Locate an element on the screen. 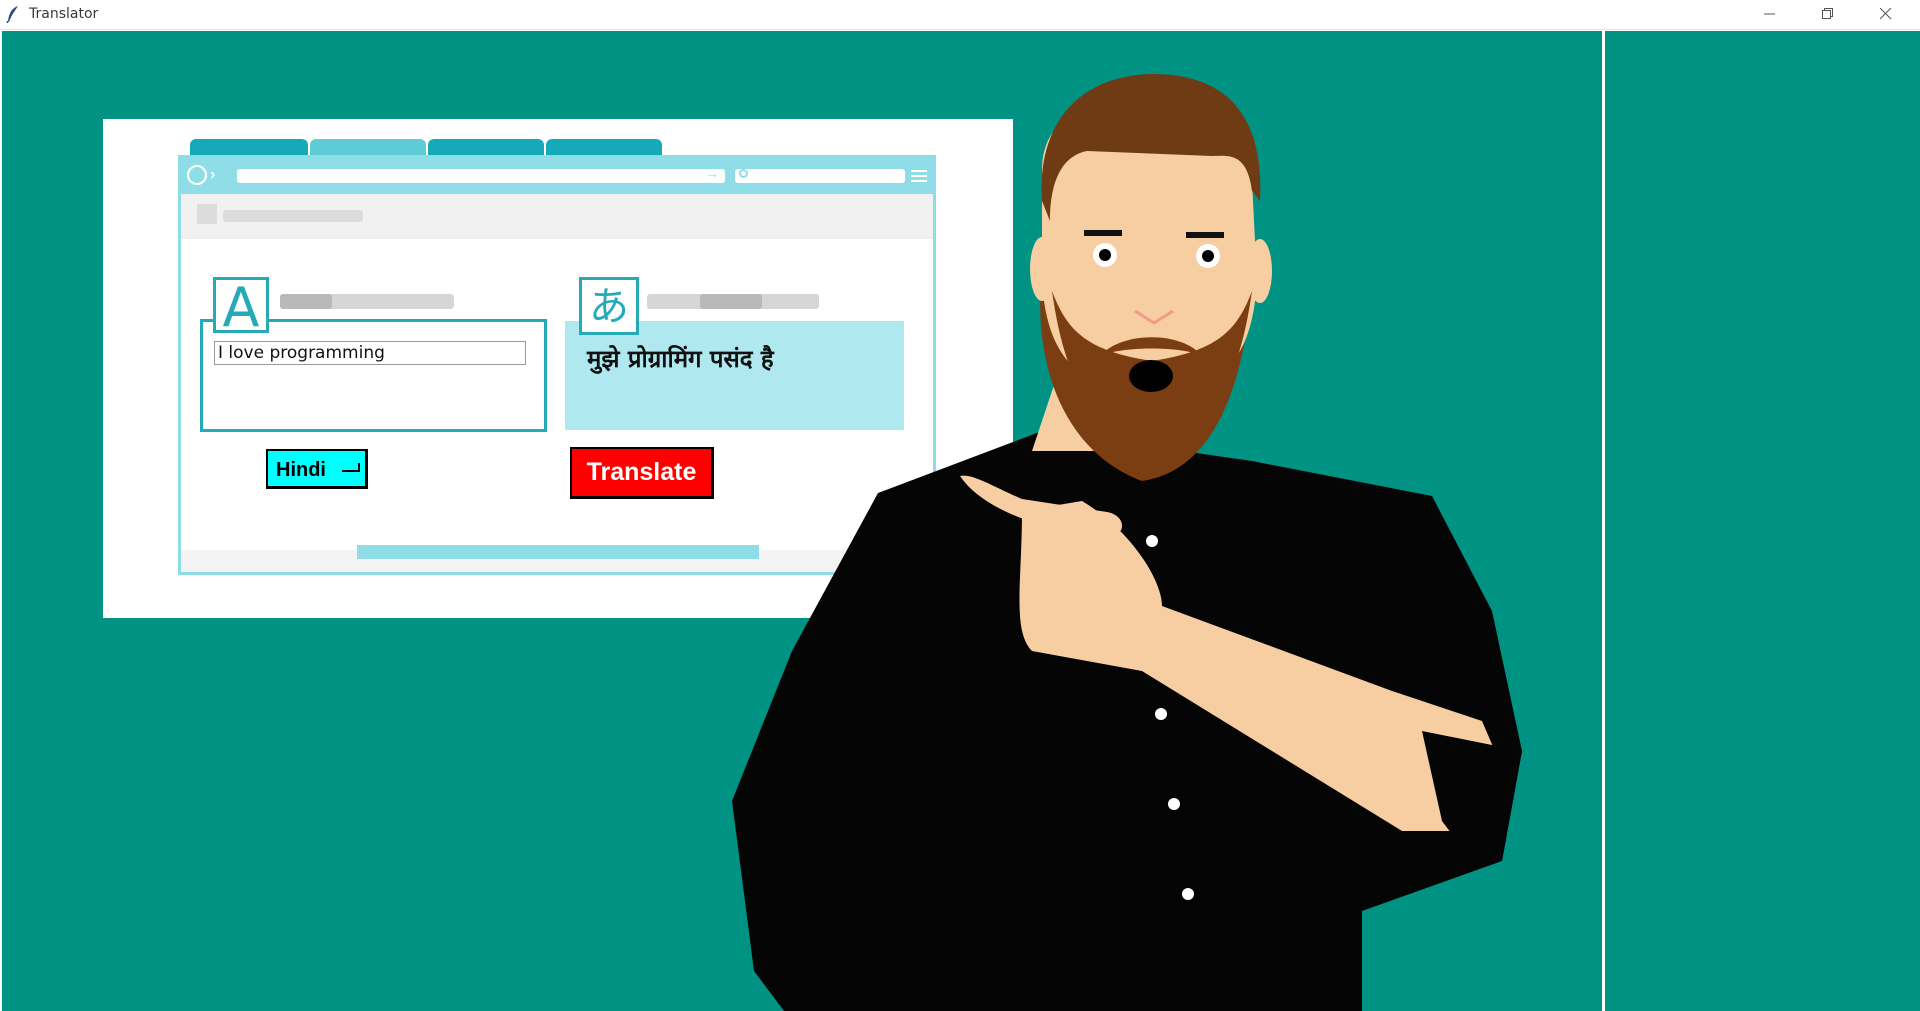 The image size is (1920, 1011). brow-right is located at coordinates (1205, 235).